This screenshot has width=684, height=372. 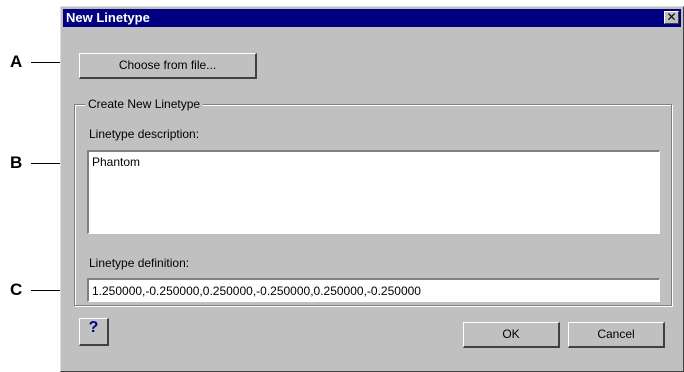 I want to click on close-button: ✕, so click(x=671, y=17).